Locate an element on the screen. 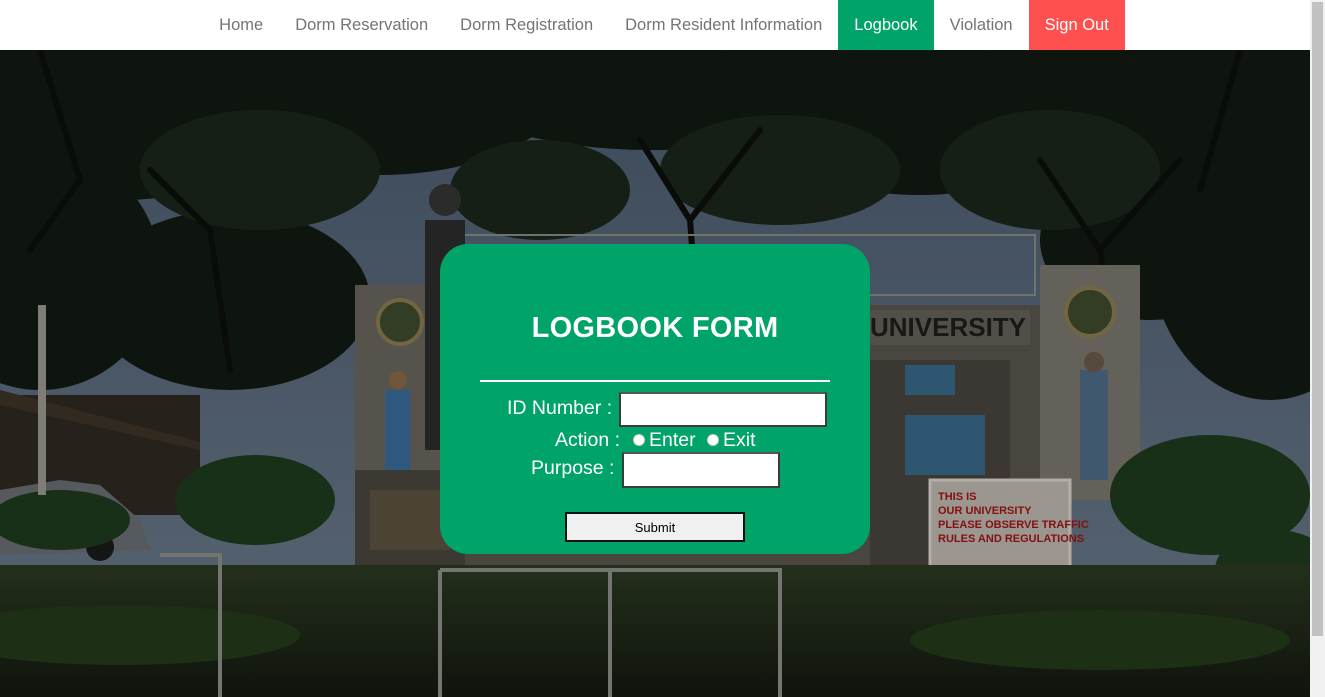  action-enter-label: Enter is located at coordinates (672, 440).